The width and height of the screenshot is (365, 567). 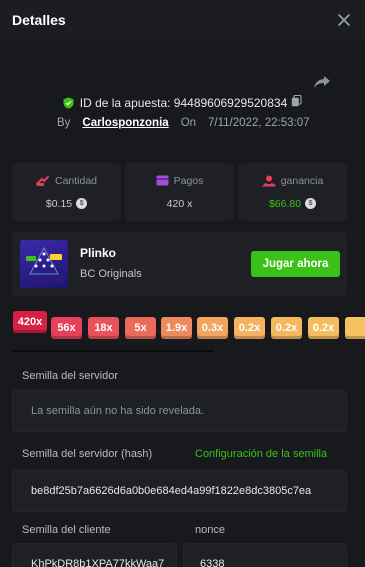 I want to click on multiplier-chip: 5x, so click(x=140, y=328).